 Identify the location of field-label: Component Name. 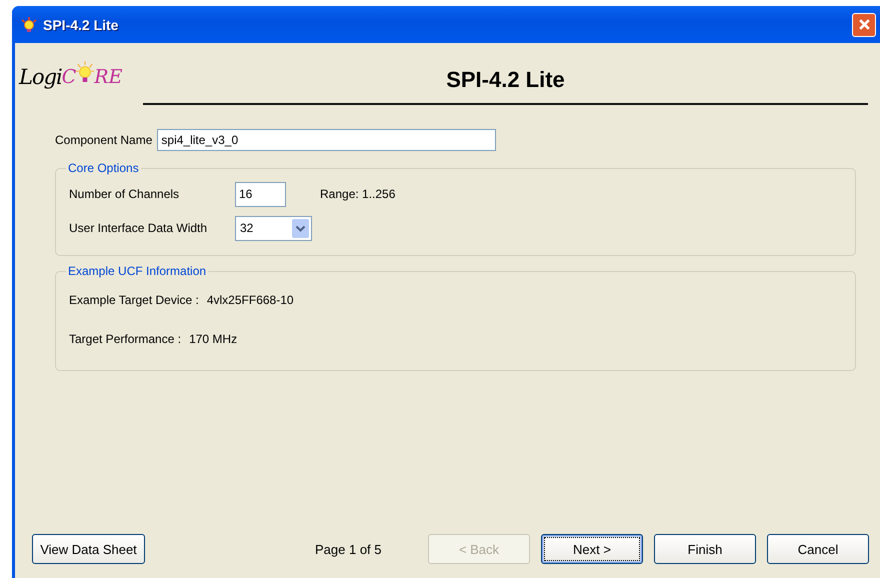
(103, 140).